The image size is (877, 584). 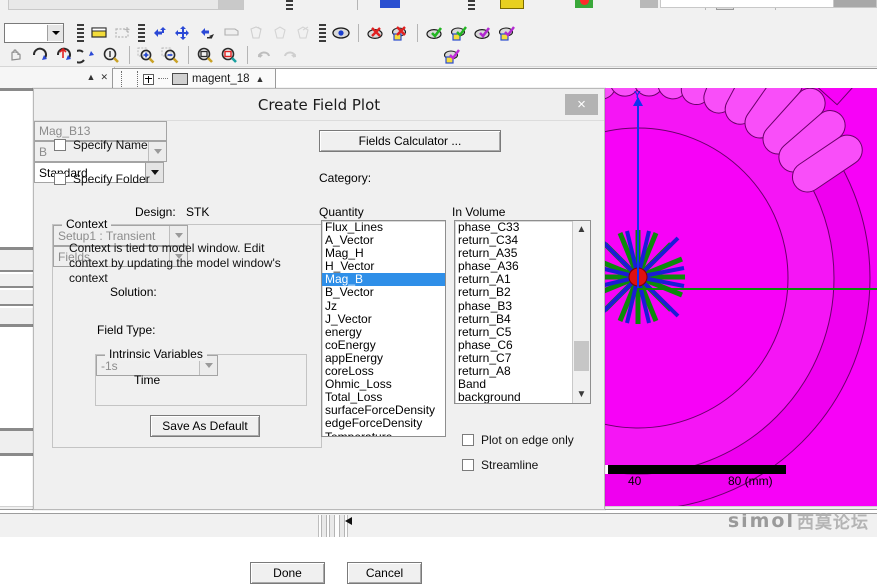 I want to click on toolbar-textfield-partial, so click(x=114, y=5).